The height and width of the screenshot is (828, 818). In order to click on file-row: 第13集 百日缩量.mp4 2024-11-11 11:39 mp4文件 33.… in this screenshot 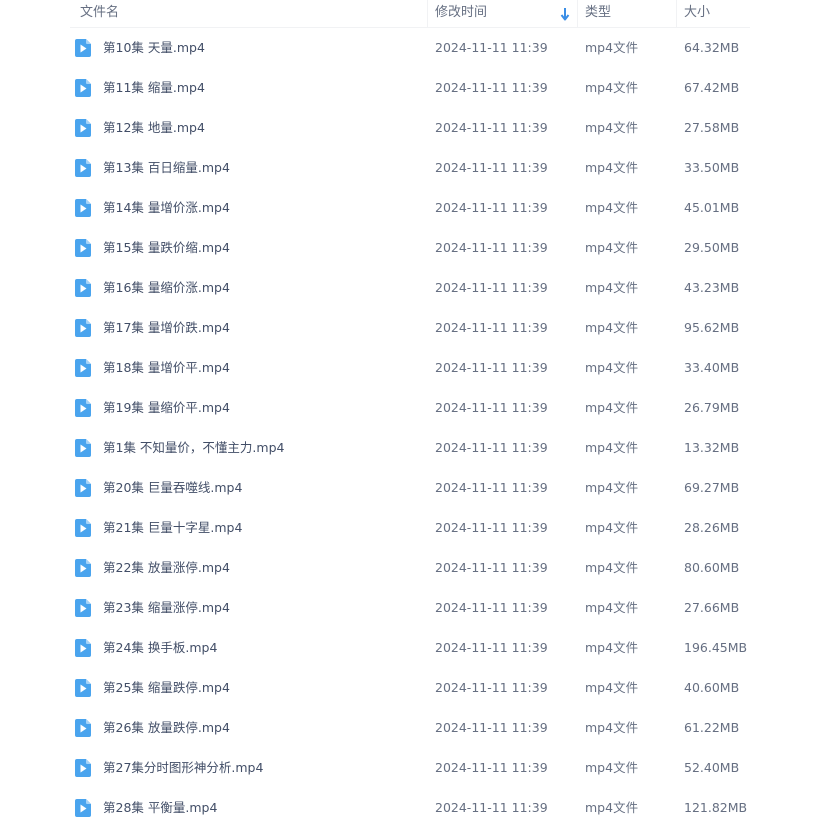, I will do `click(410, 168)`.